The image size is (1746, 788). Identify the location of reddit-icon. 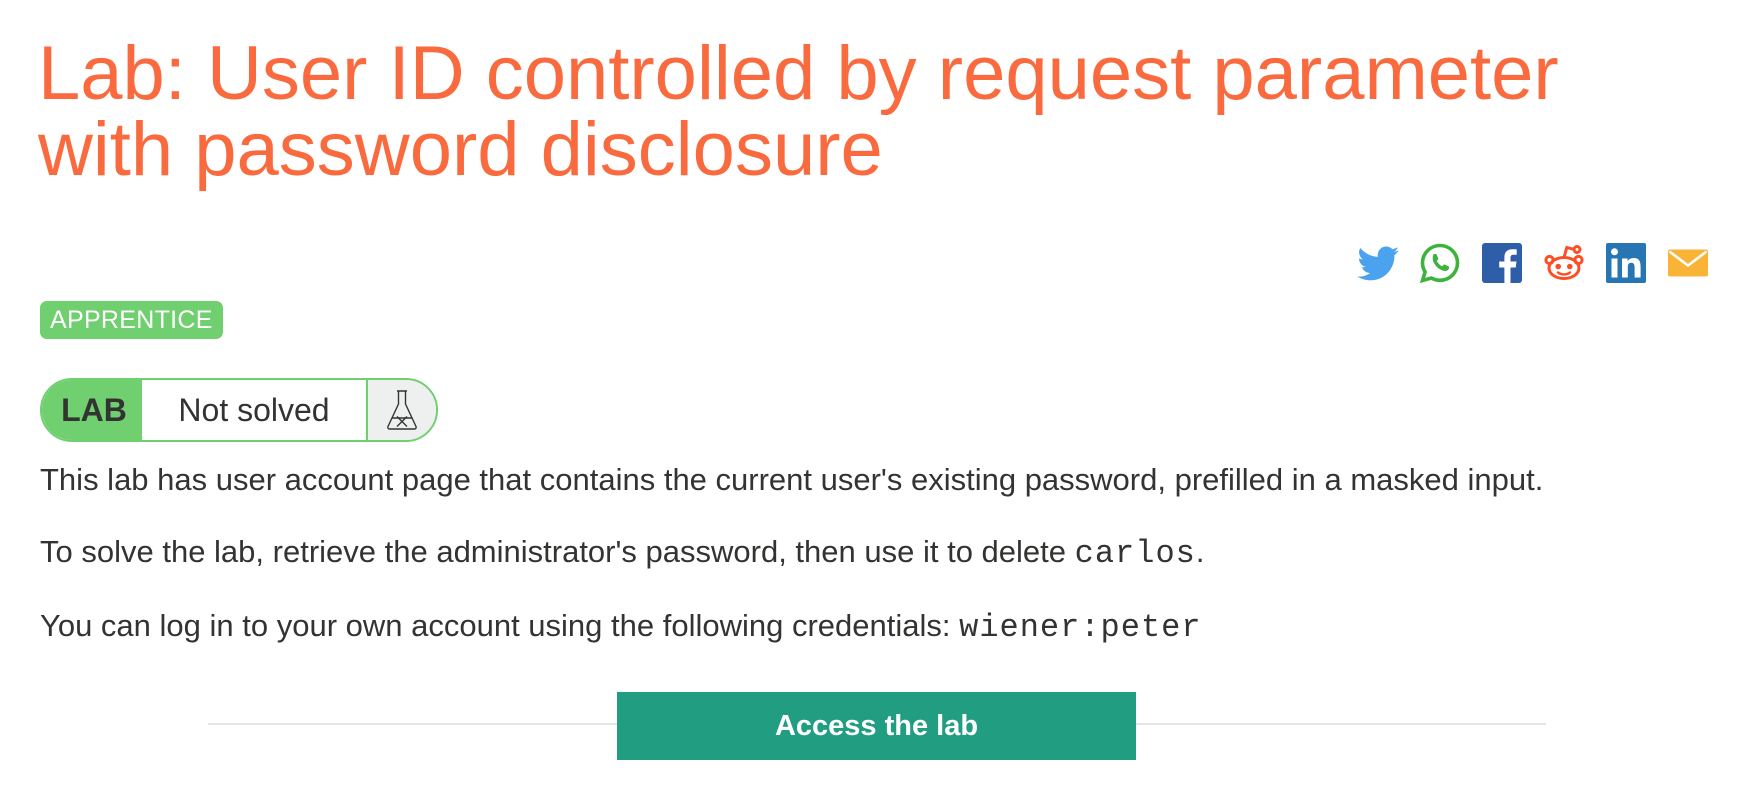
(1564, 262).